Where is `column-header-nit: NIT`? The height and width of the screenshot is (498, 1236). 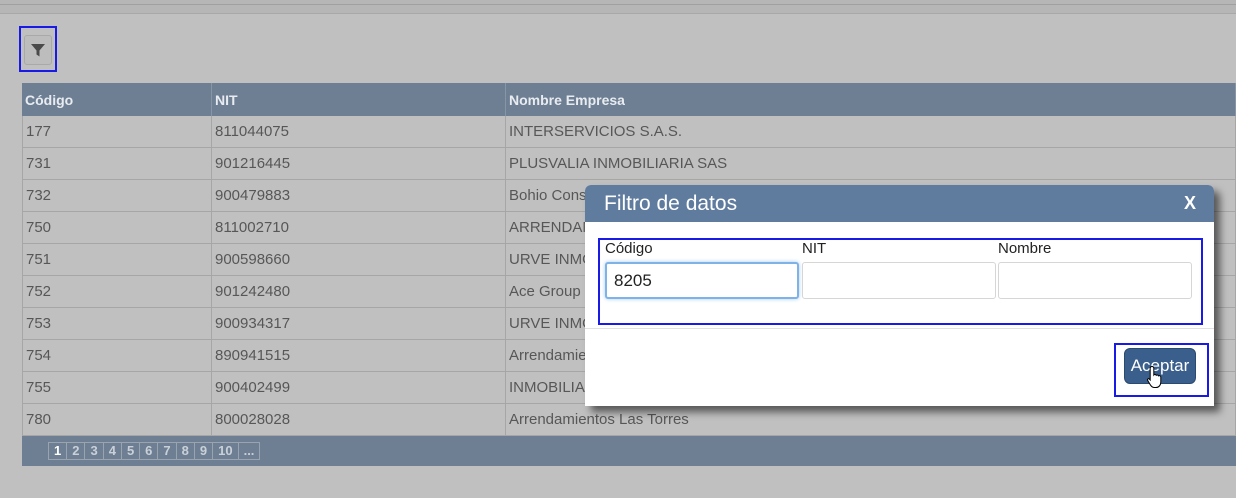 column-header-nit: NIT is located at coordinates (359, 99).